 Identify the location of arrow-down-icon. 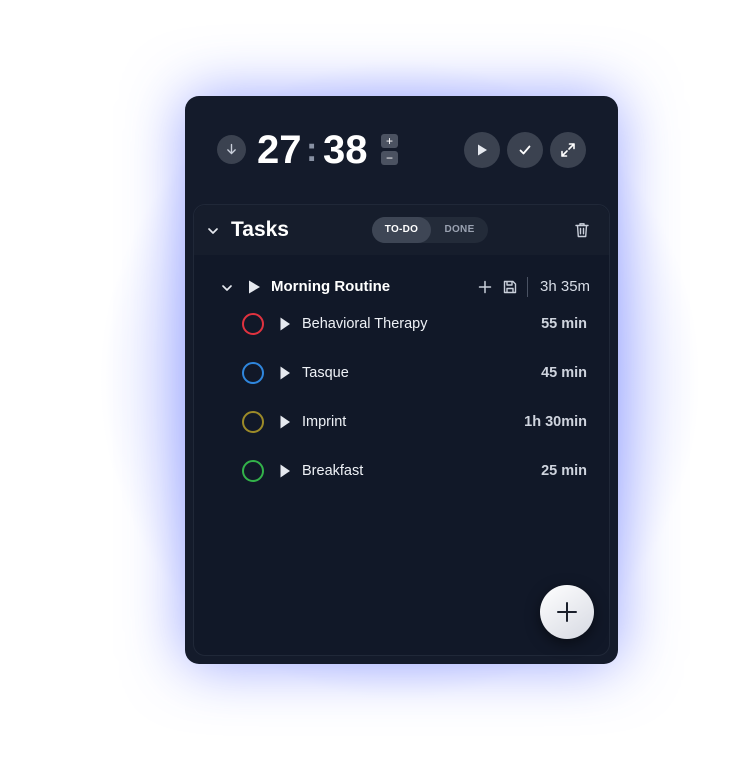
(231, 149).